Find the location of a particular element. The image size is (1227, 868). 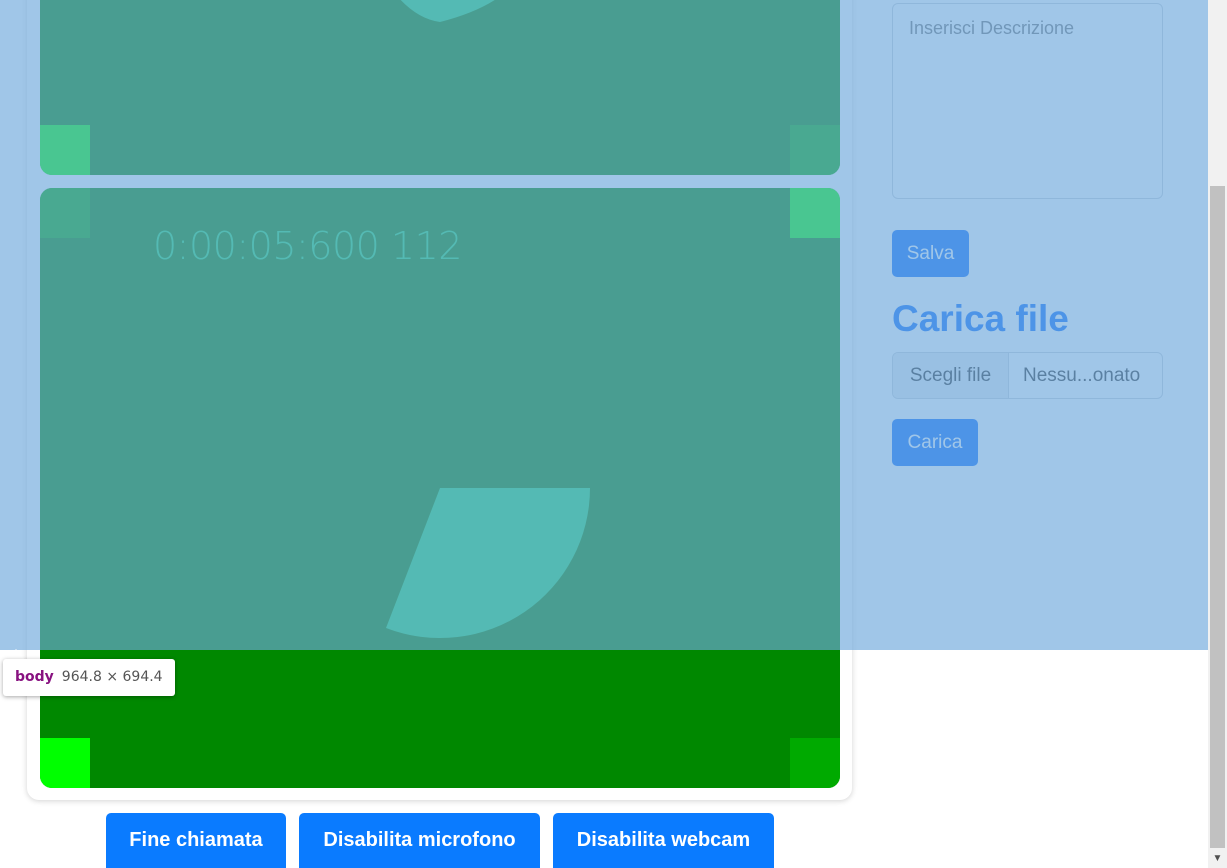

save-button: Salva is located at coordinates (930, 253).